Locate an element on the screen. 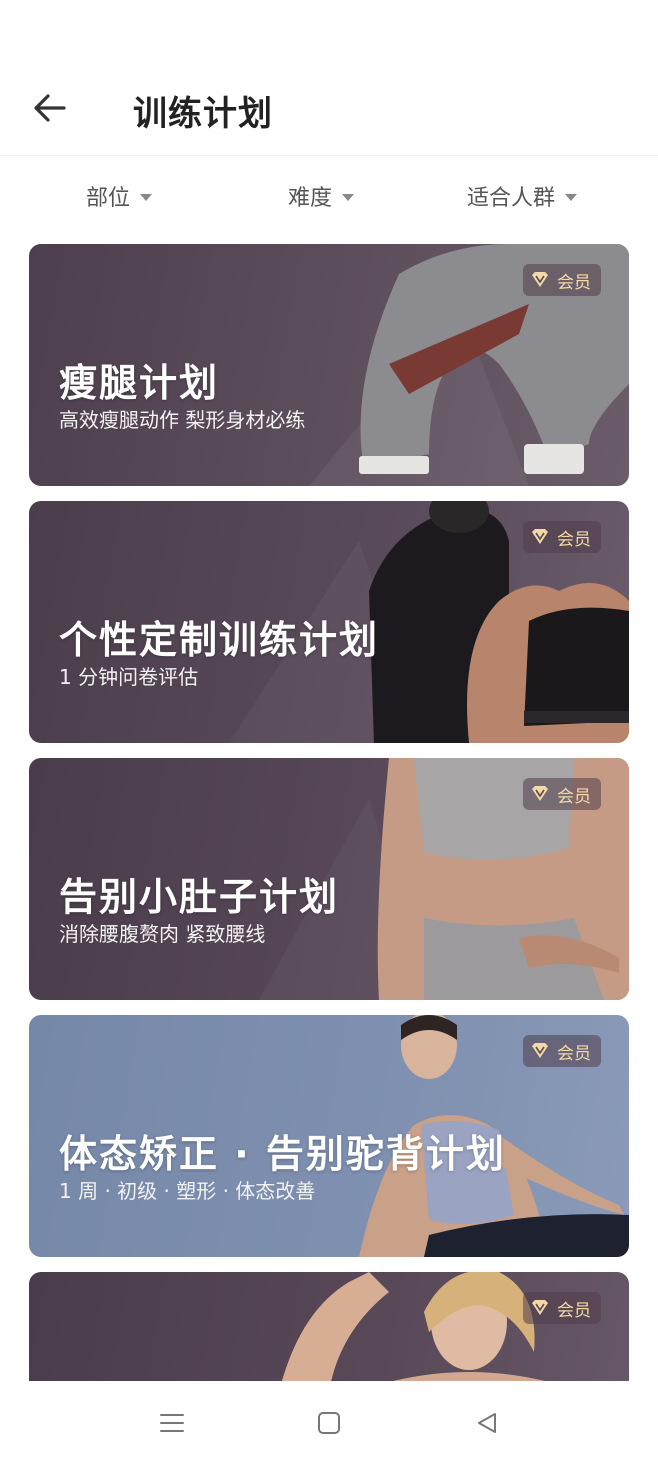 The height and width of the screenshot is (1462, 658). filter-body-part: 部位 is located at coordinates (119, 196).